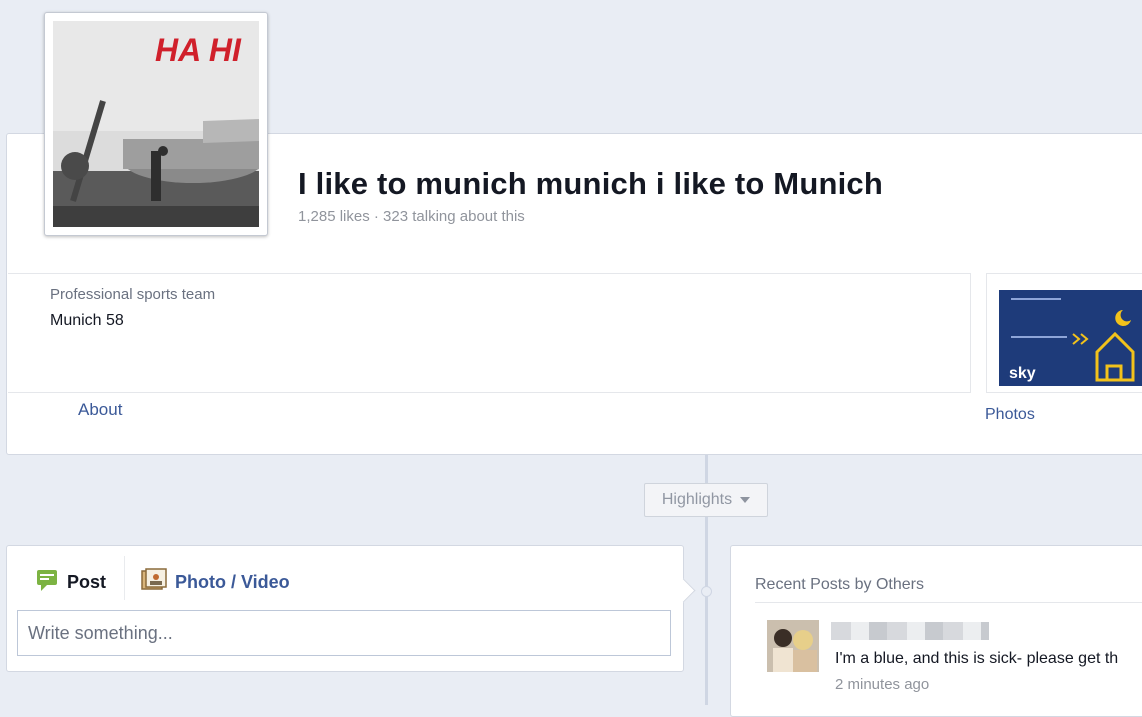  I want to click on photo-icon, so click(154, 582).